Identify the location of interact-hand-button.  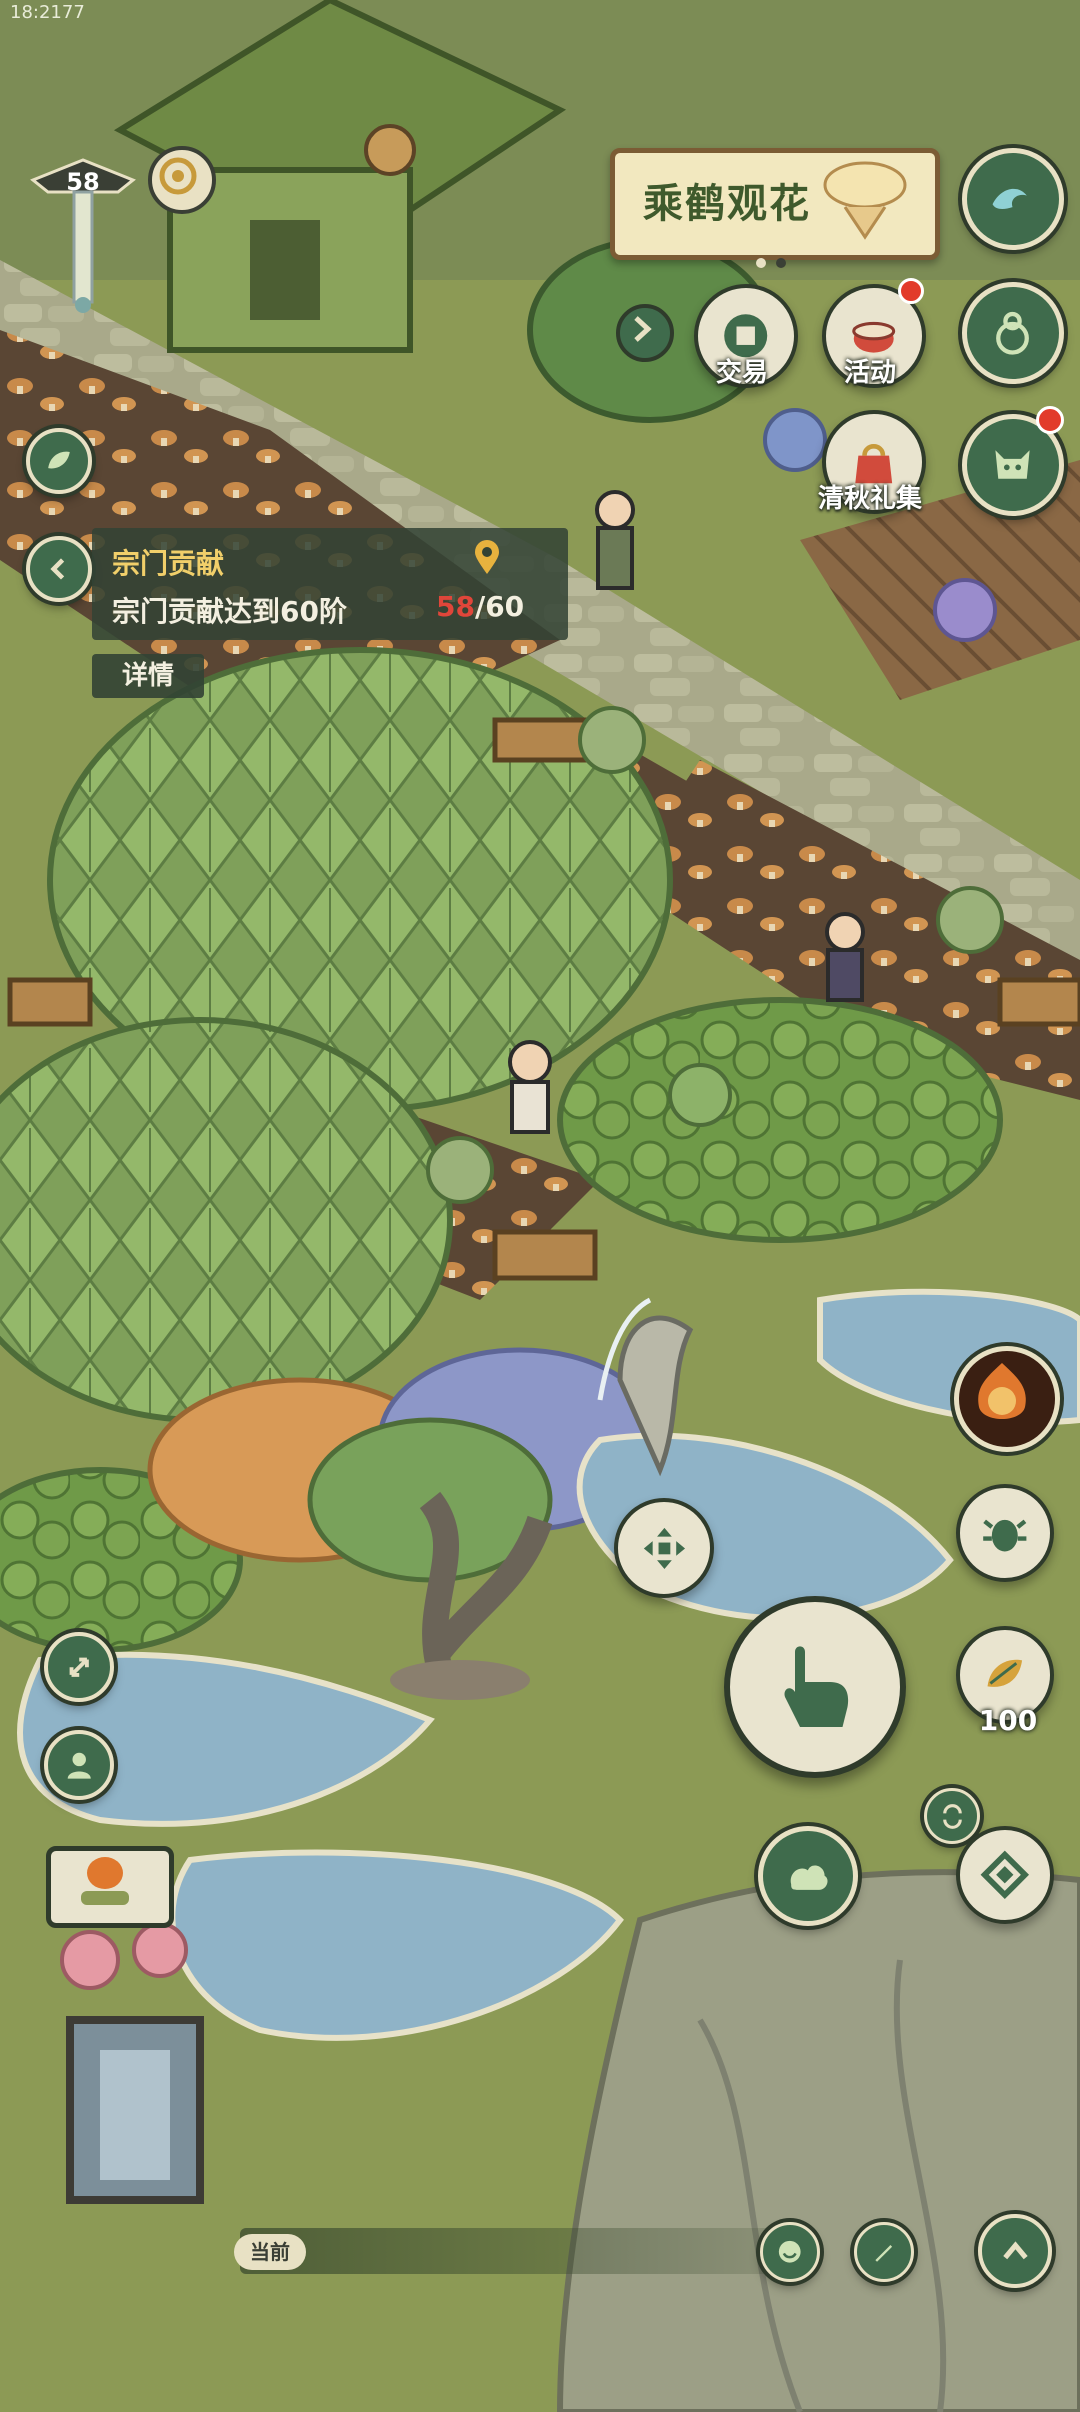
(815, 1687).